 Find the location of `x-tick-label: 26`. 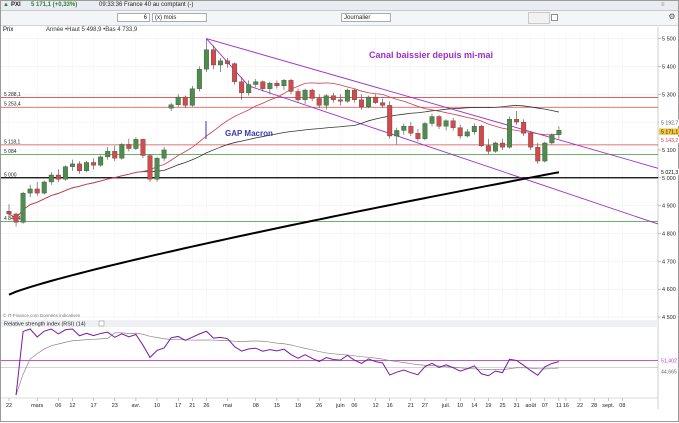

x-tick-label: 26 is located at coordinates (206, 406).